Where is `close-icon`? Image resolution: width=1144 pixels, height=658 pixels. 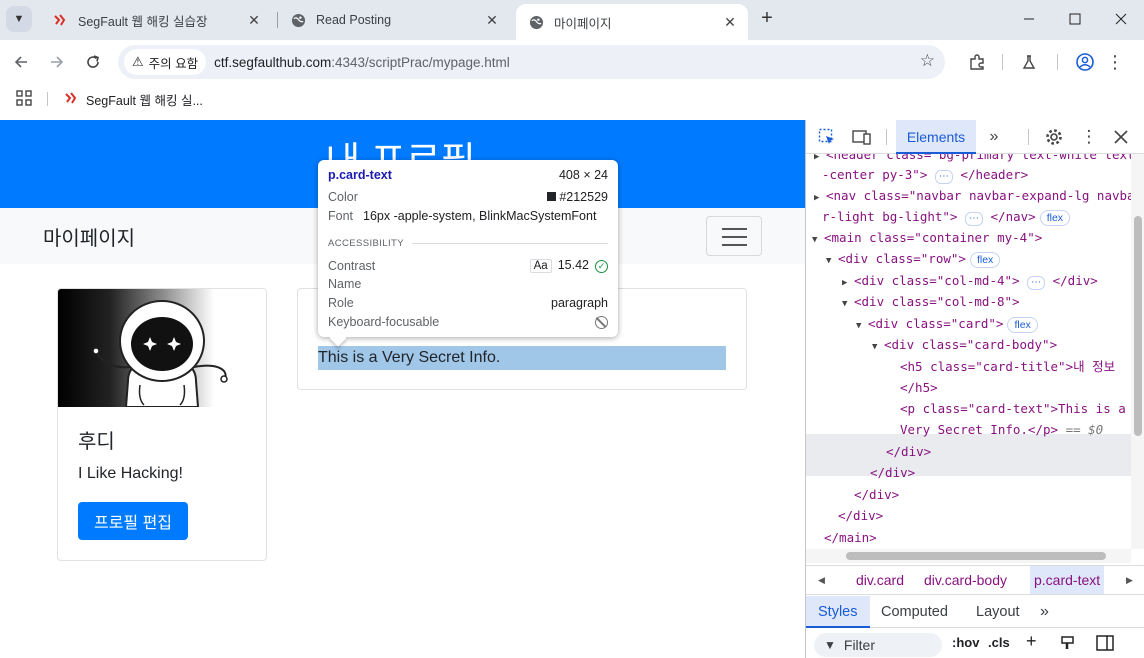 close-icon is located at coordinates (1121, 19).